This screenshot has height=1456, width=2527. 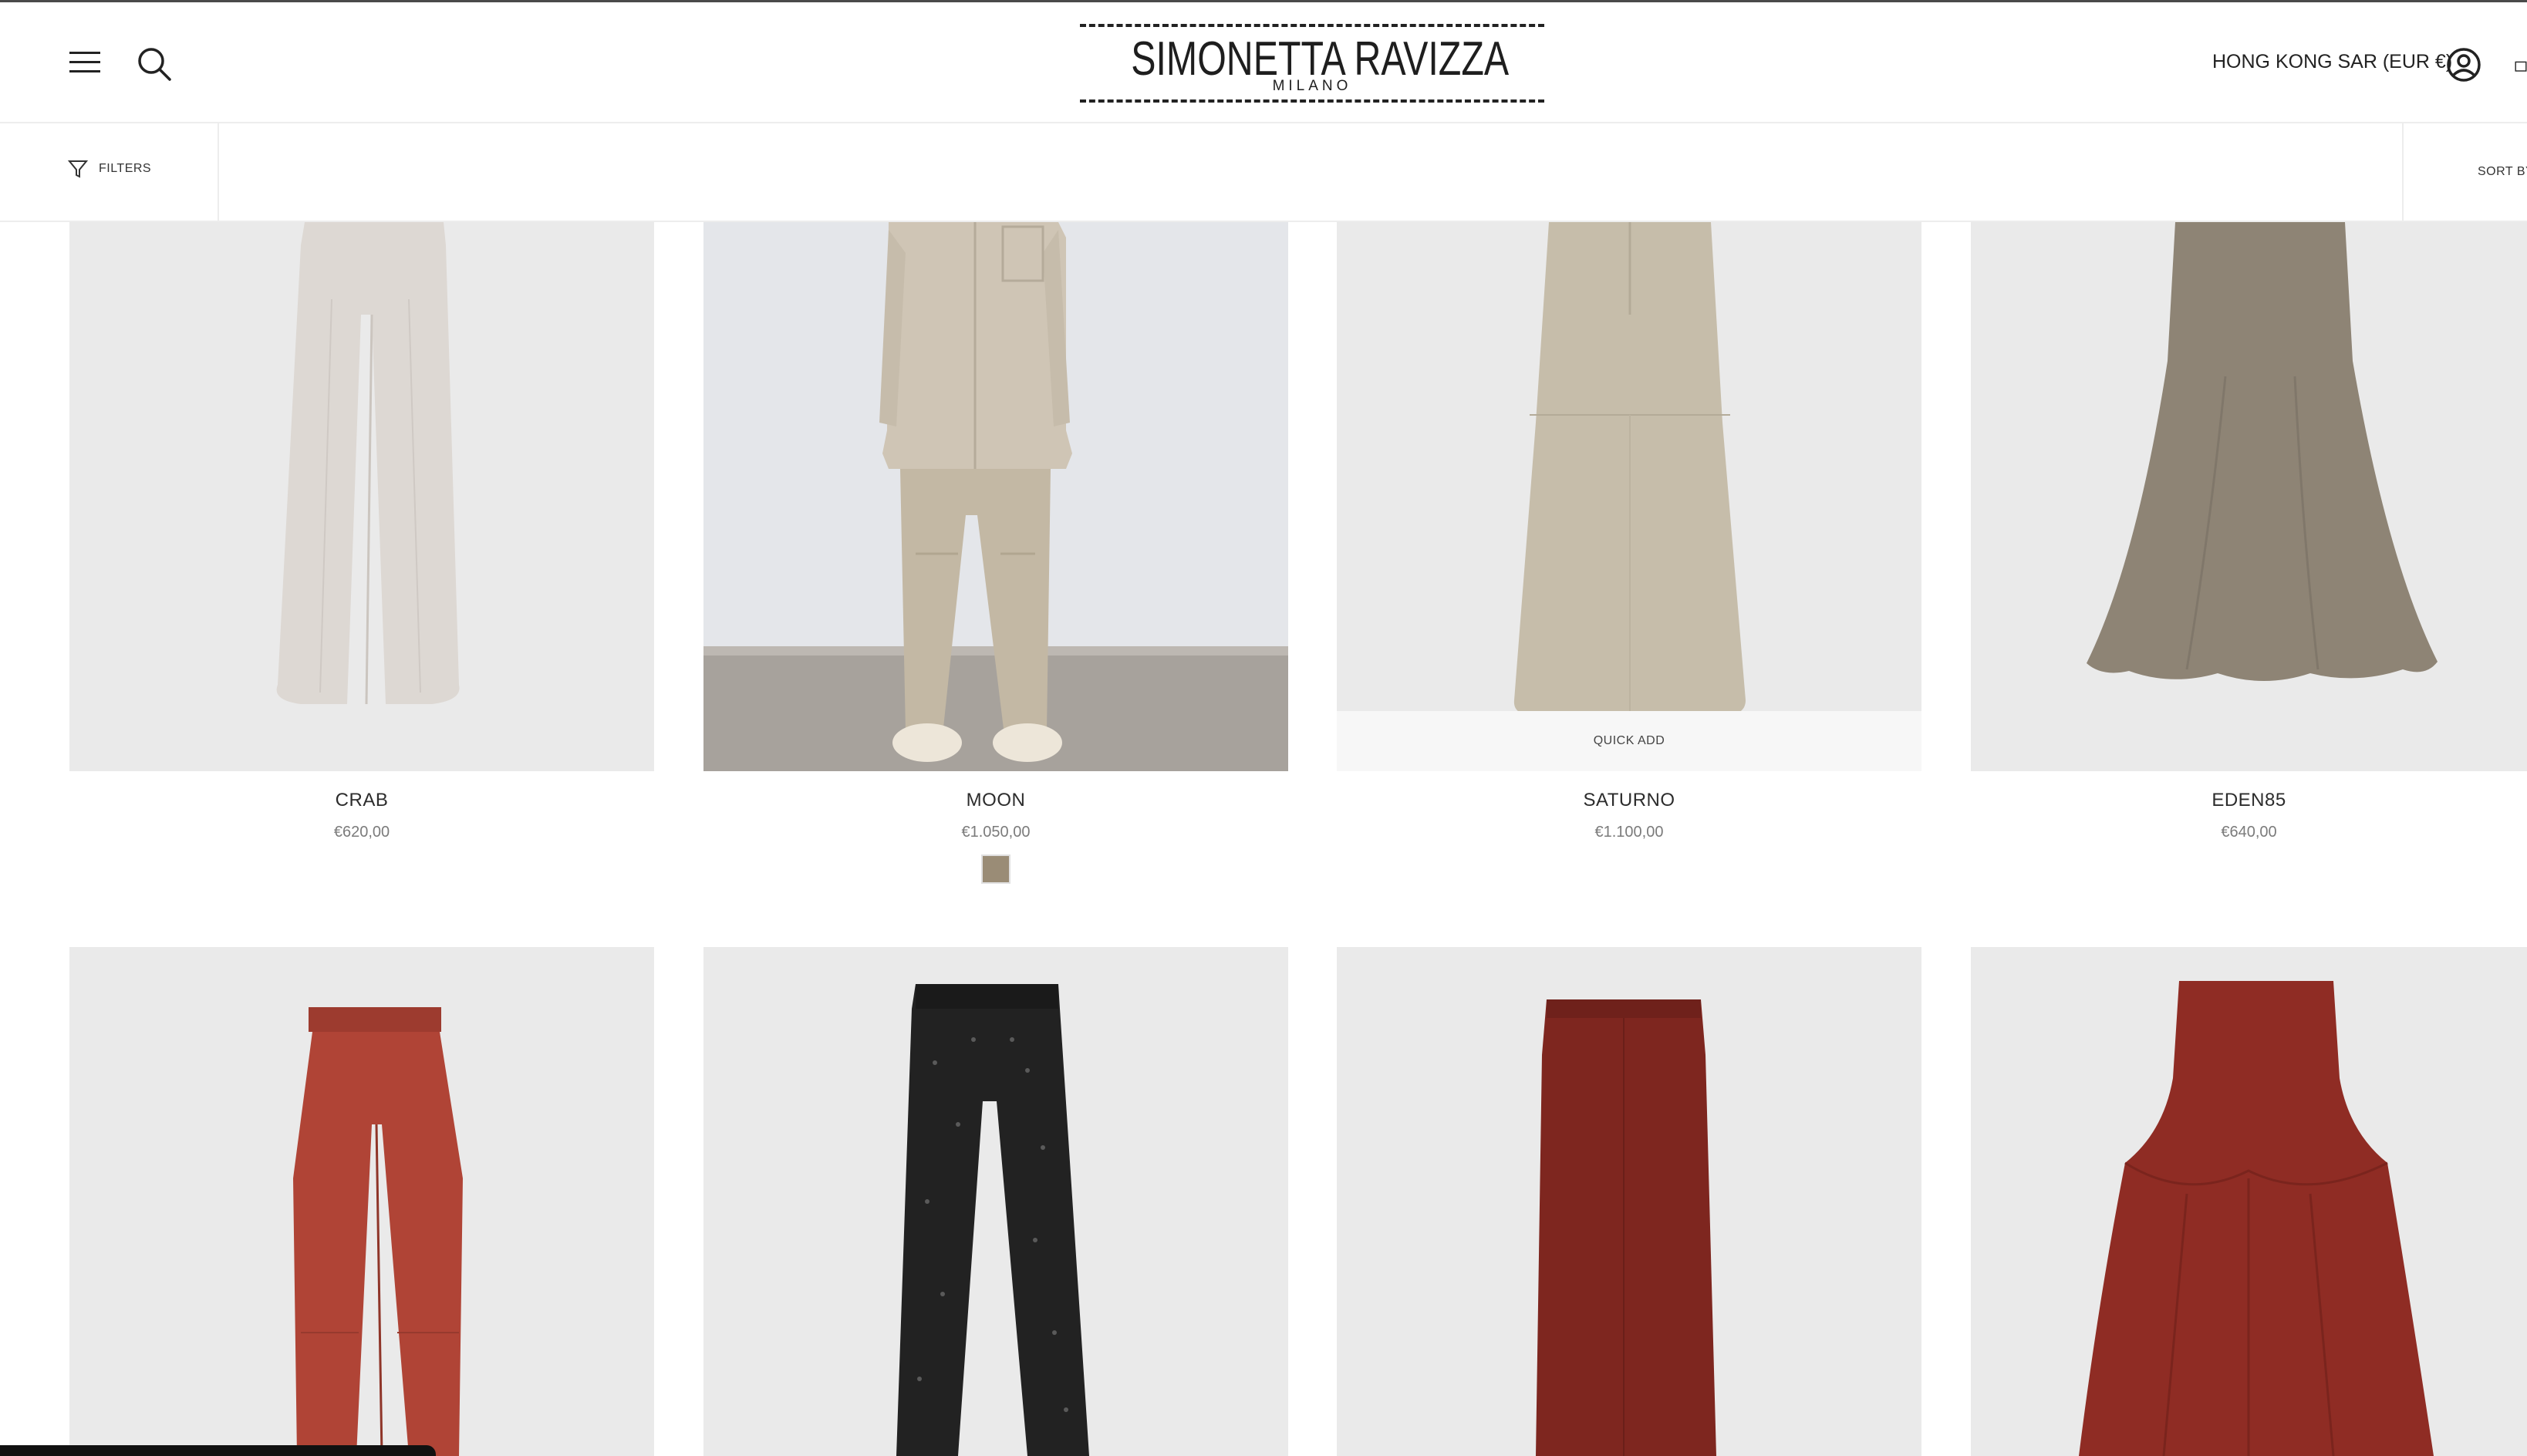 I want to click on cart-button, so click(x=2521, y=65).